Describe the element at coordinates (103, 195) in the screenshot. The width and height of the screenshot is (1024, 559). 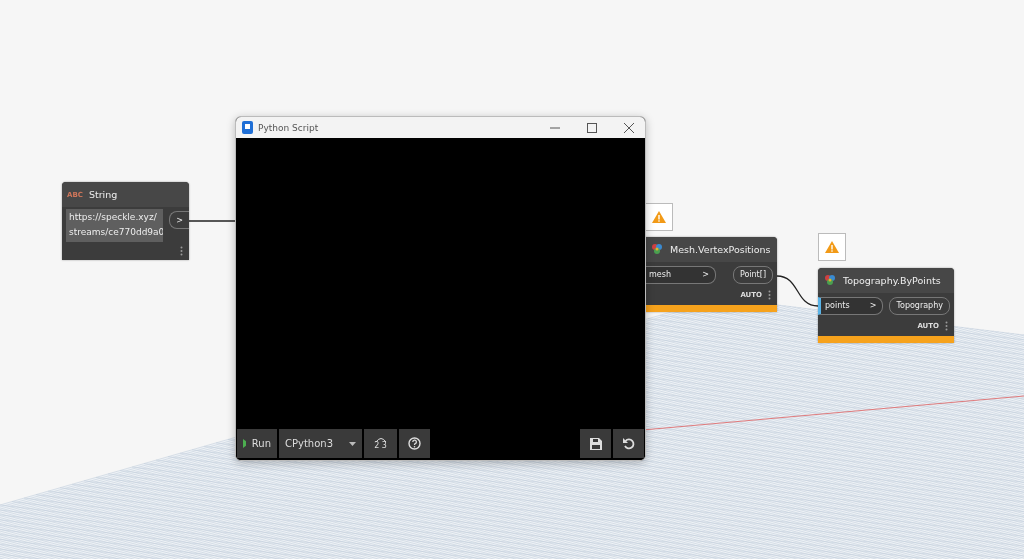
I see `node-title: String` at that location.